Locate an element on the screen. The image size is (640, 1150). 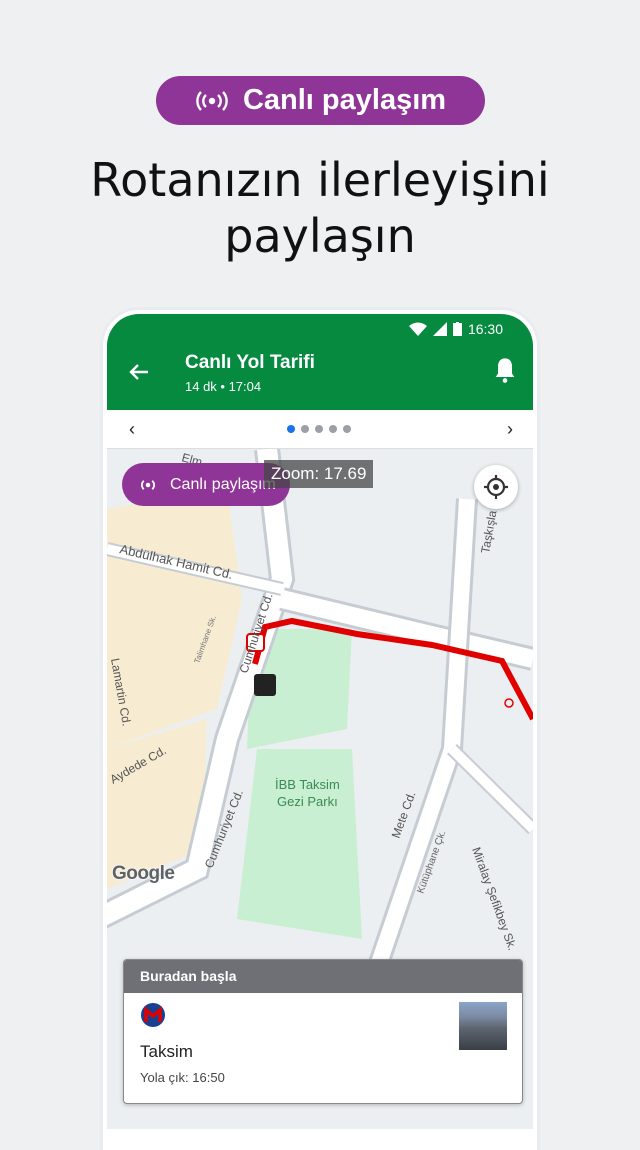
step-pager: ‹ › is located at coordinates (320, 429).